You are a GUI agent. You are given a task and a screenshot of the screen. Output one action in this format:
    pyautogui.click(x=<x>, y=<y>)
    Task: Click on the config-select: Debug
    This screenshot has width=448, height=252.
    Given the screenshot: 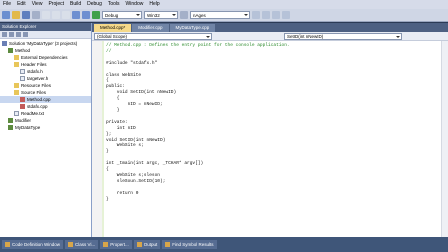 What is the action you would take?
    pyautogui.click(x=122, y=15)
    